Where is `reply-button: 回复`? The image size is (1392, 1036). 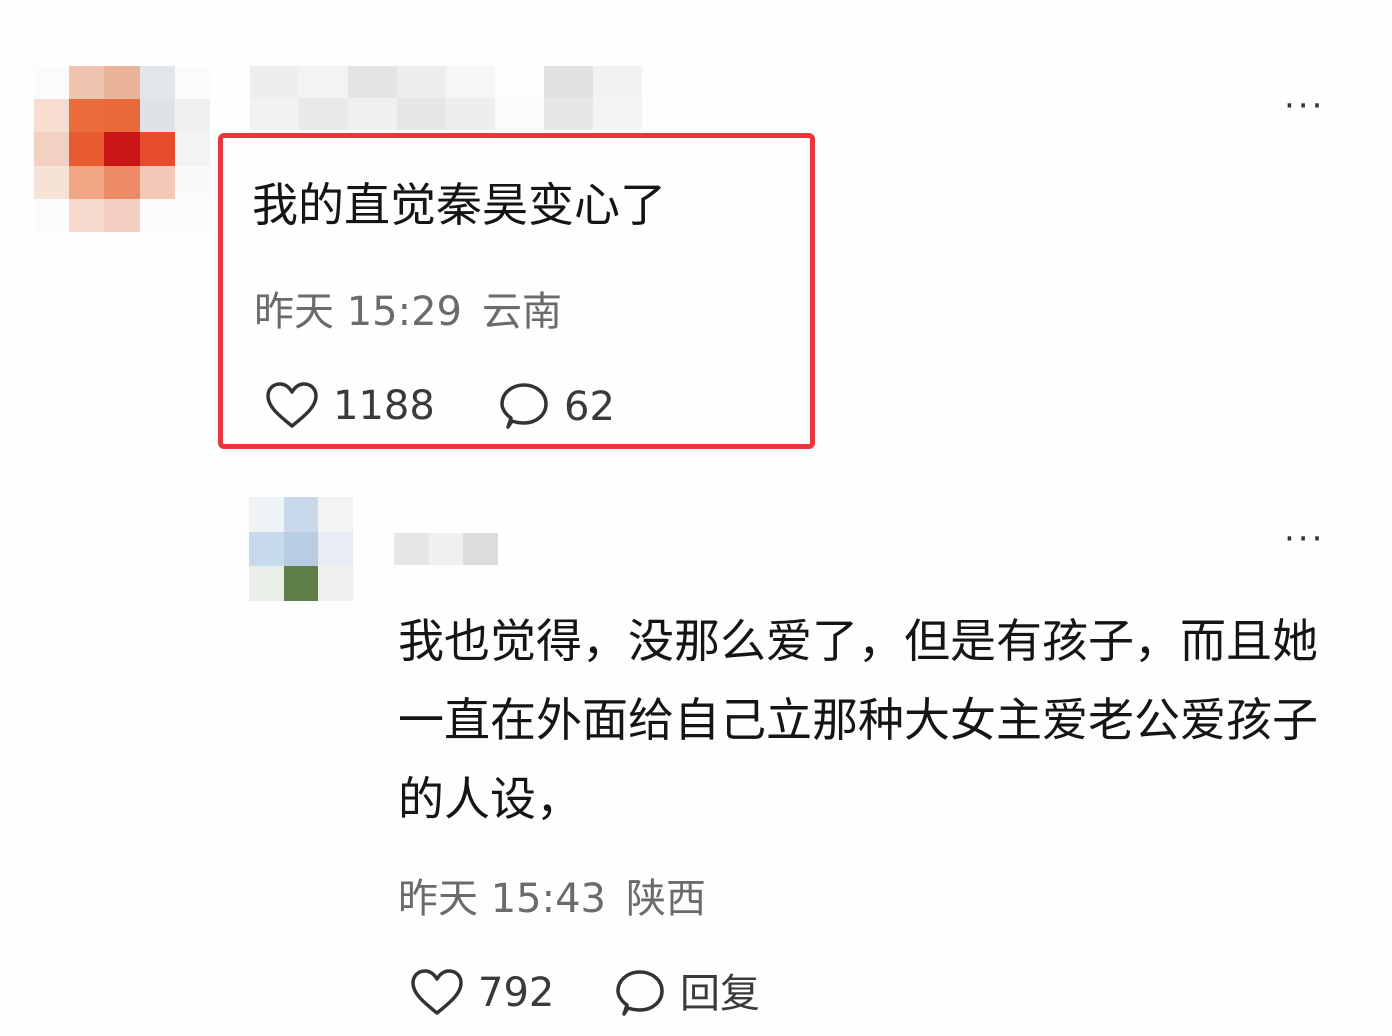
reply-button: 回复 is located at coordinates (687, 994).